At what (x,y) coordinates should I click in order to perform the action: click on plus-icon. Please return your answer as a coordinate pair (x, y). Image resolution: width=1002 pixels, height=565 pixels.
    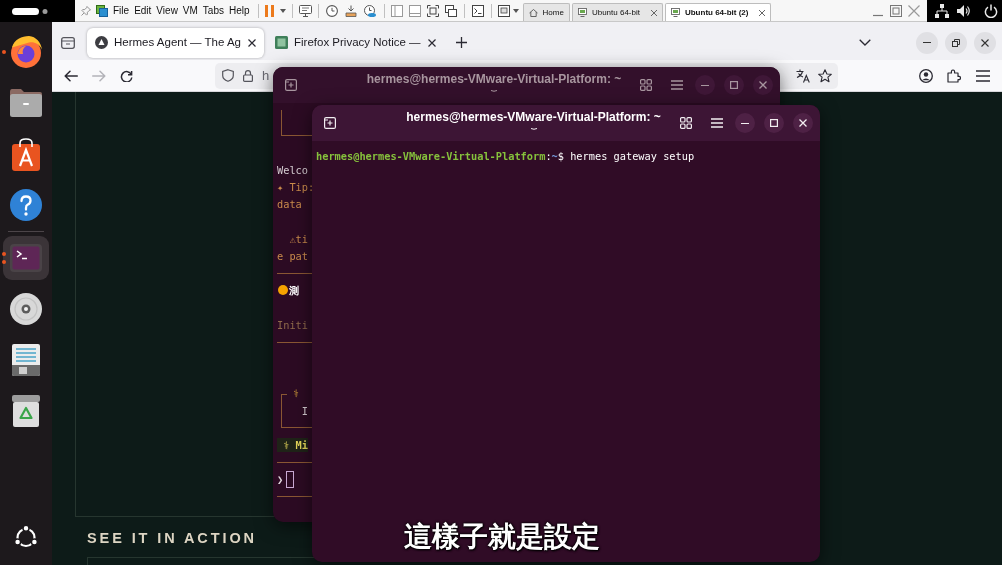
    Looking at the image, I should click on (461, 42).